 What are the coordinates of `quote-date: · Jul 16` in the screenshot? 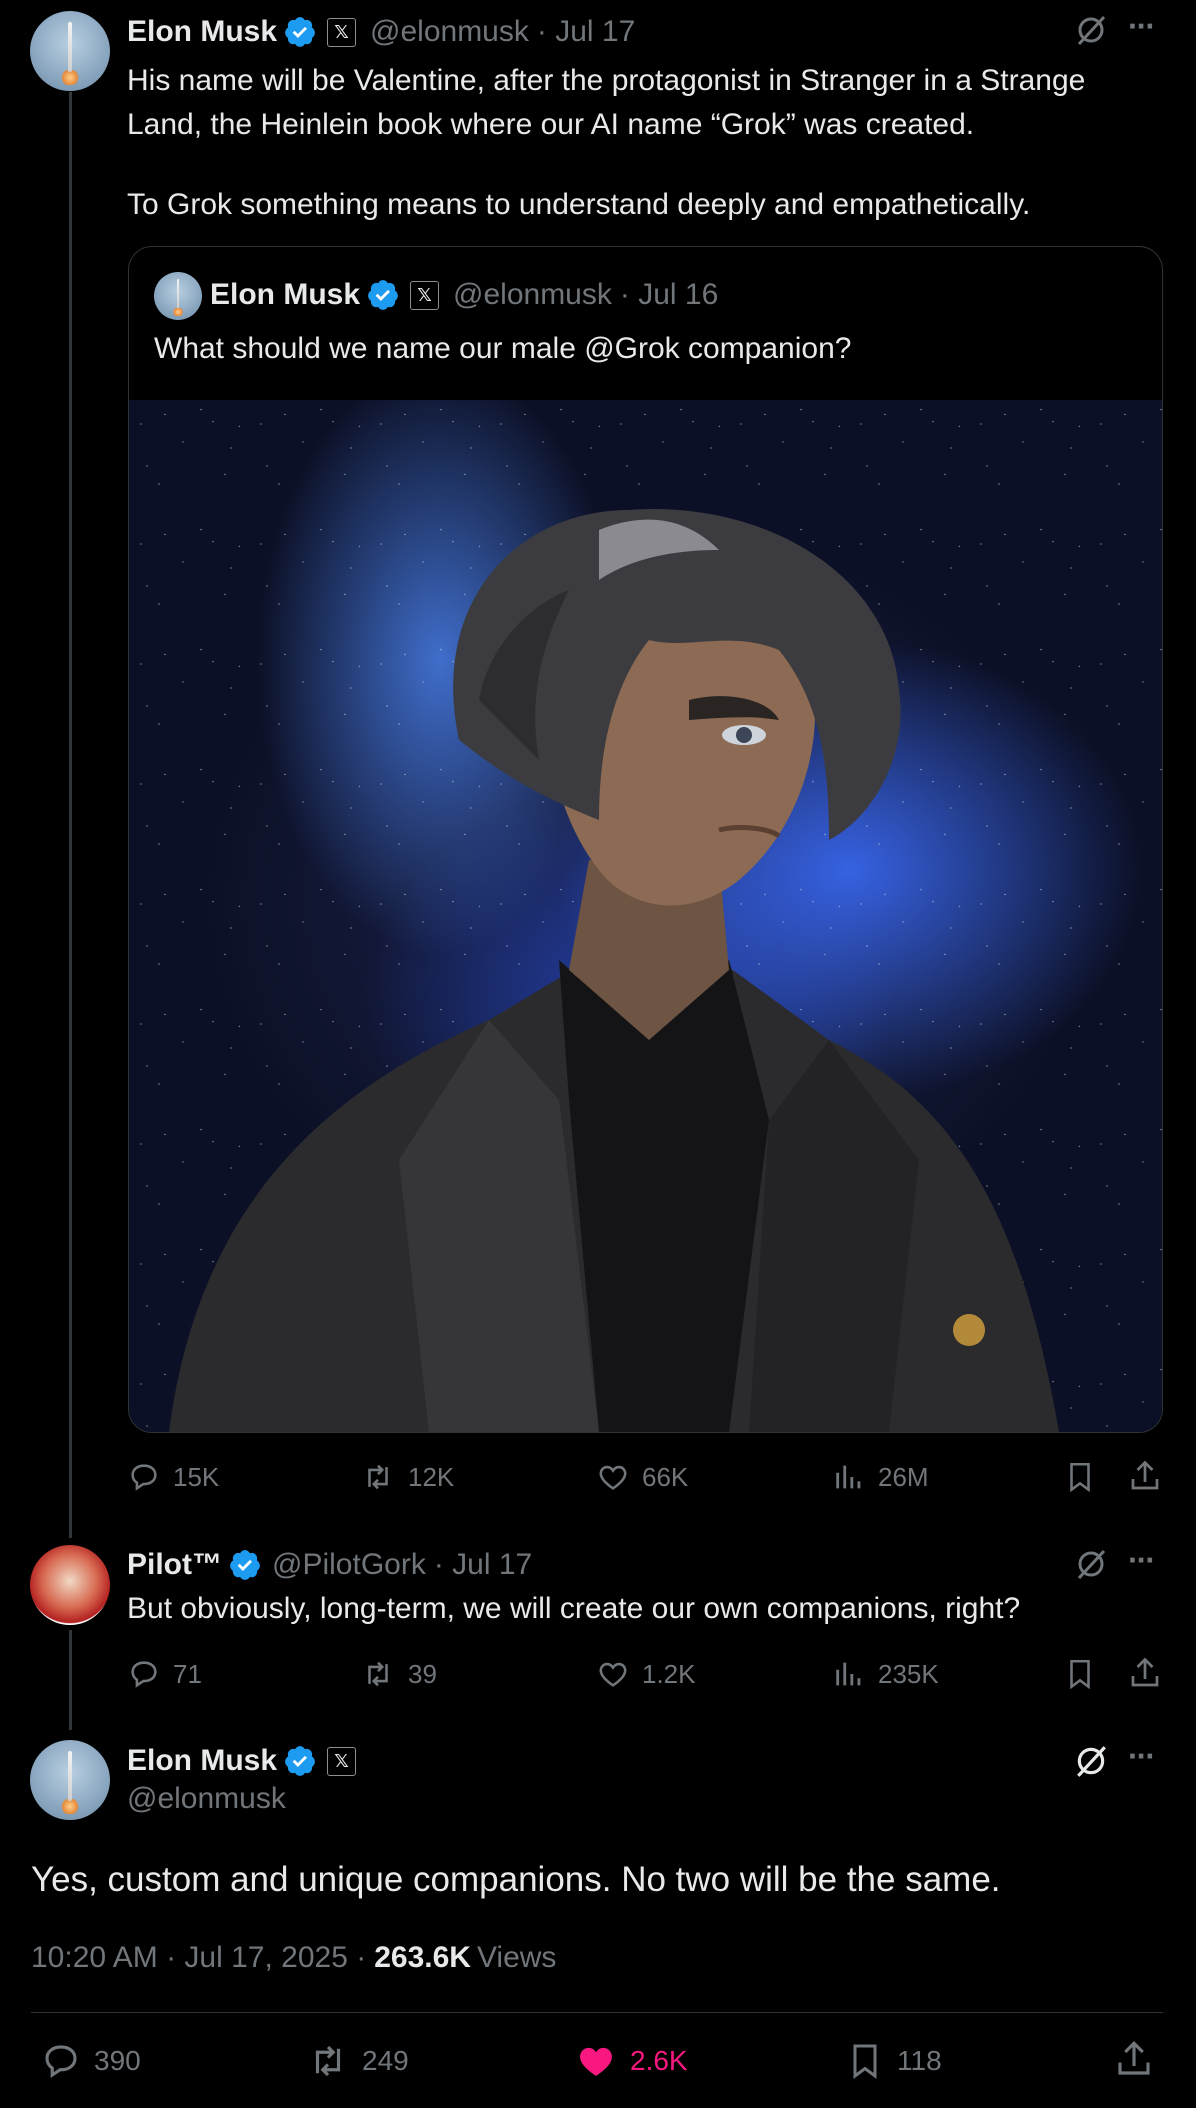 It's located at (669, 294).